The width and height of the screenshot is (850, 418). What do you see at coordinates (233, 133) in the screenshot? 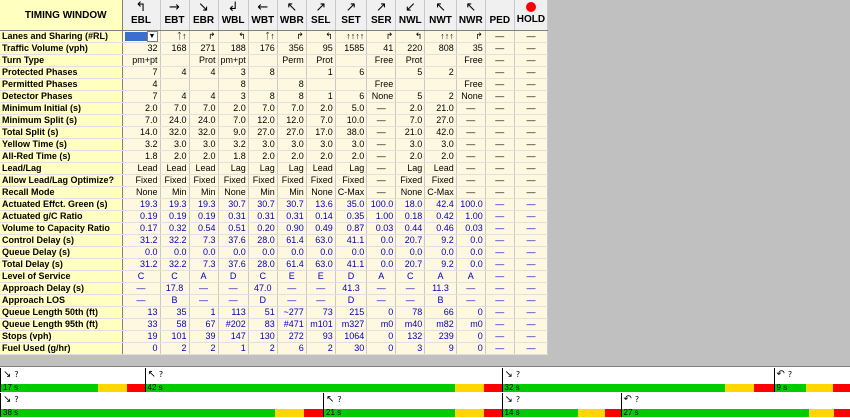
I see `table-cell: 9.0` at bounding box center [233, 133].